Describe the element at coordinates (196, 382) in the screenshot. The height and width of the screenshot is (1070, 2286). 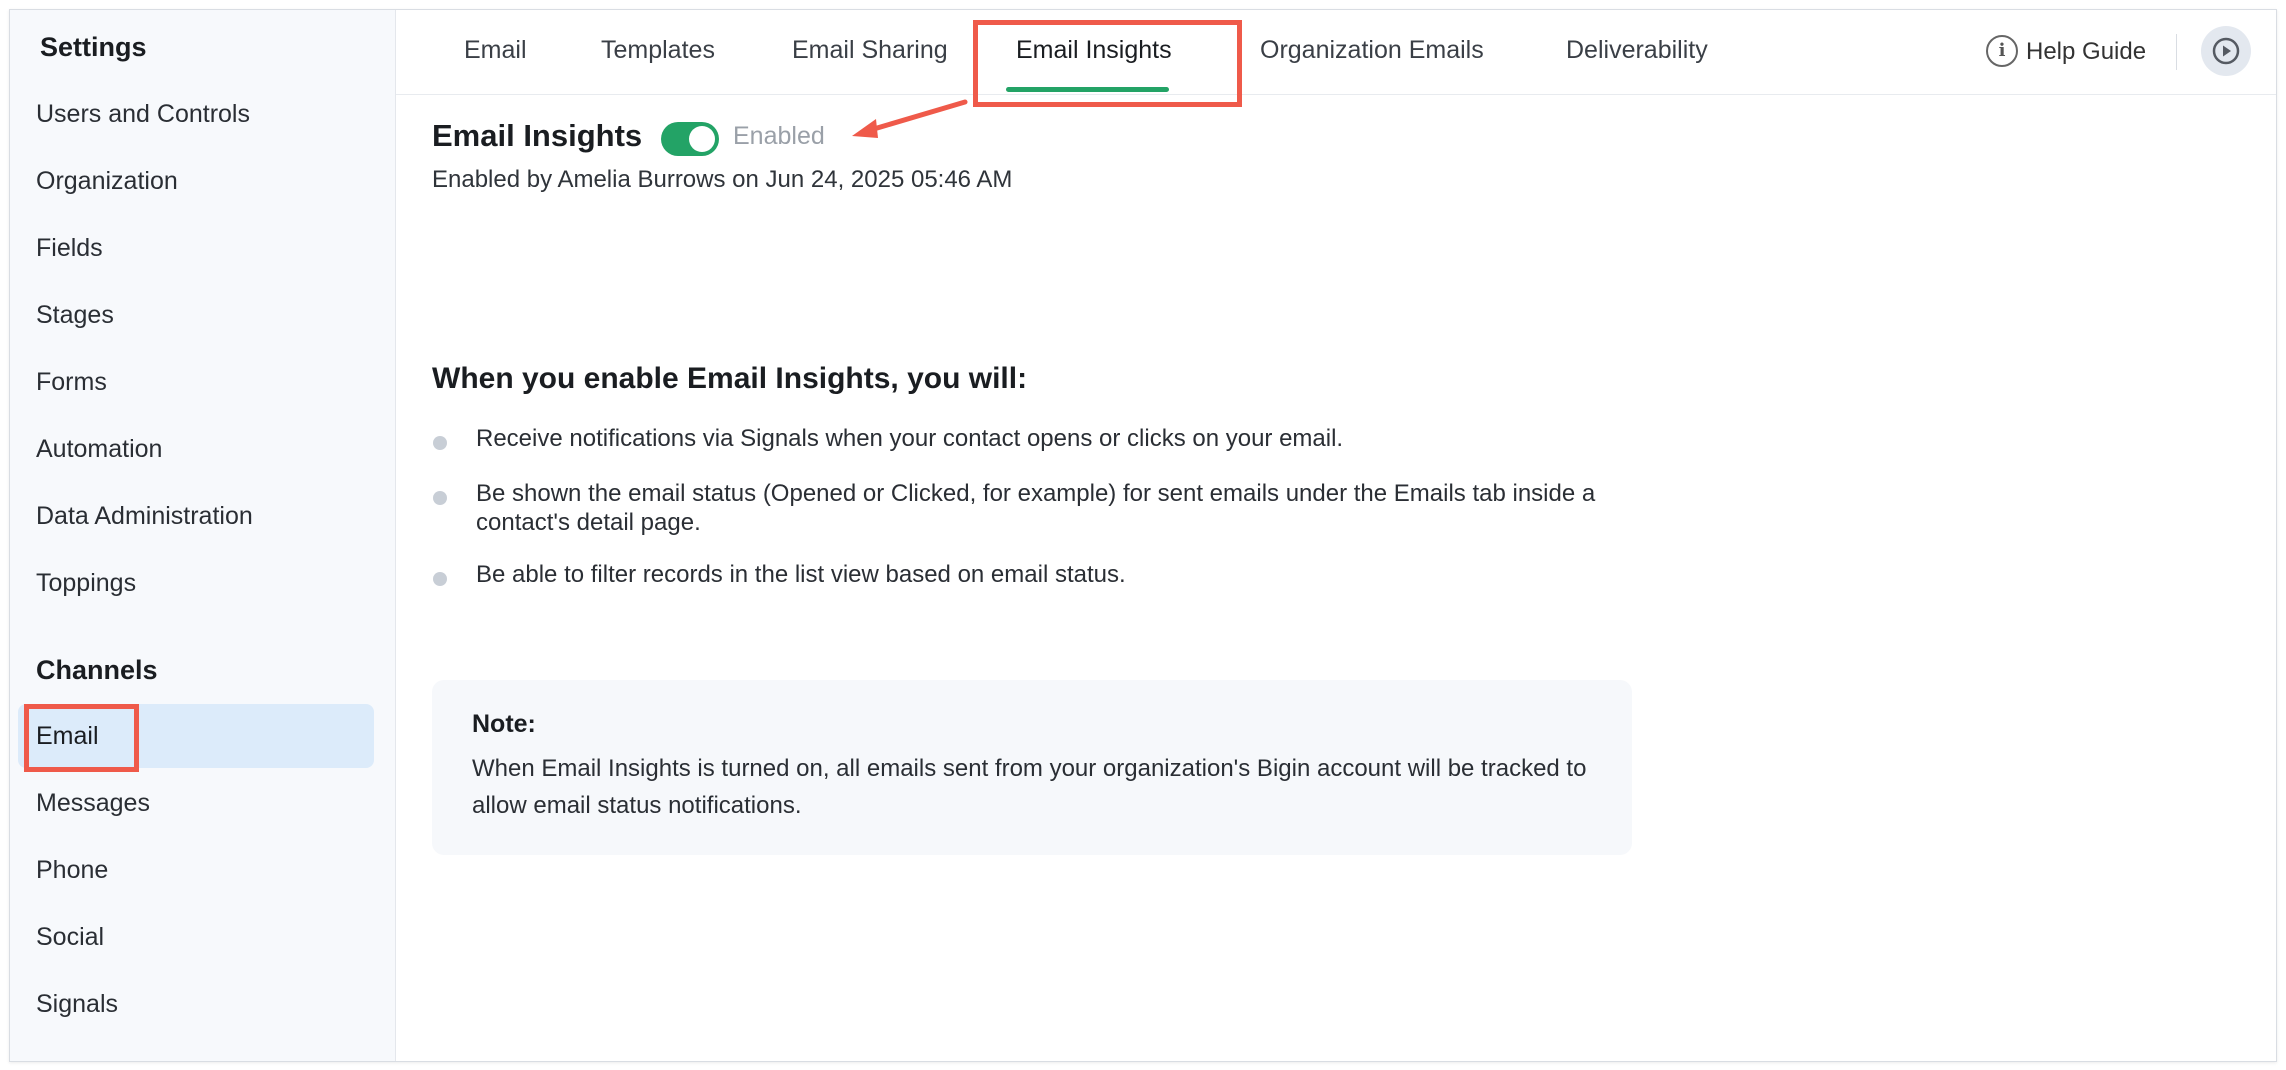
I see `sidebar-item-forms: Forms` at that location.